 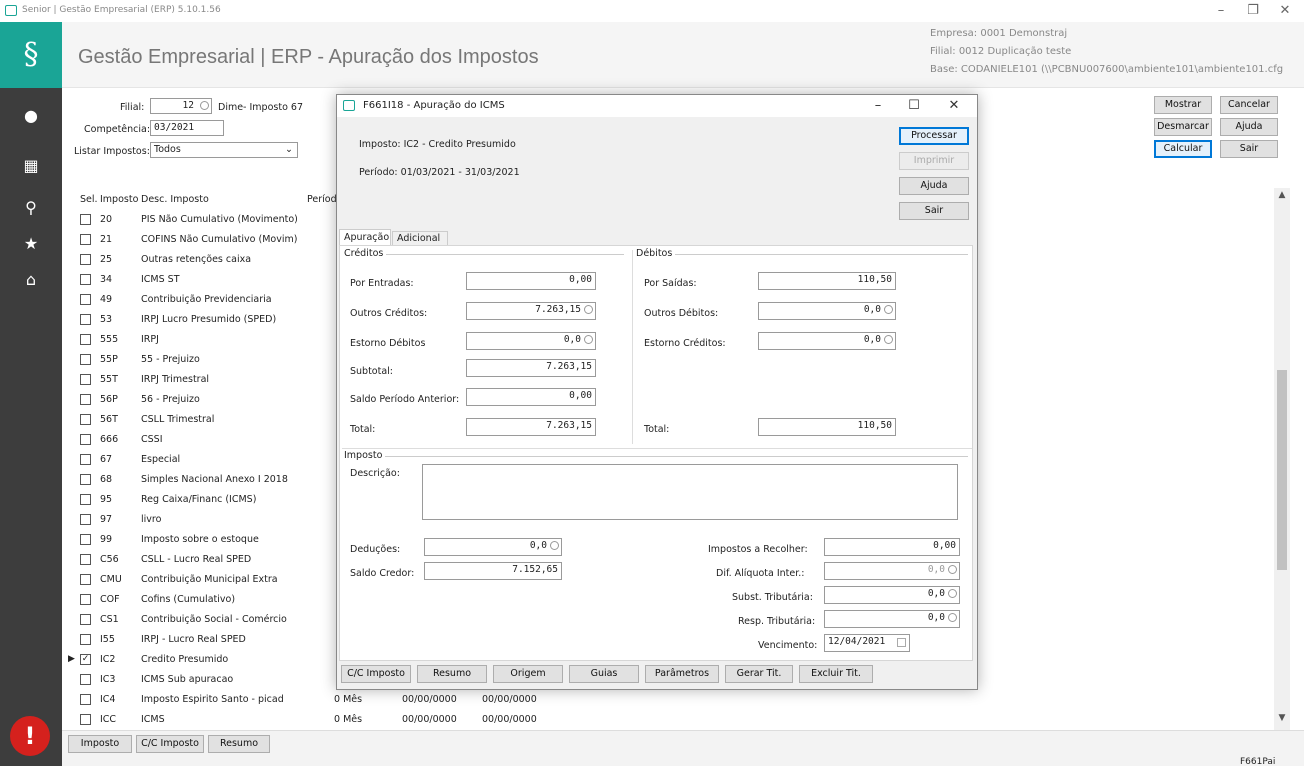 I want to click on resumo-button: Resumo, so click(x=239, y=744).